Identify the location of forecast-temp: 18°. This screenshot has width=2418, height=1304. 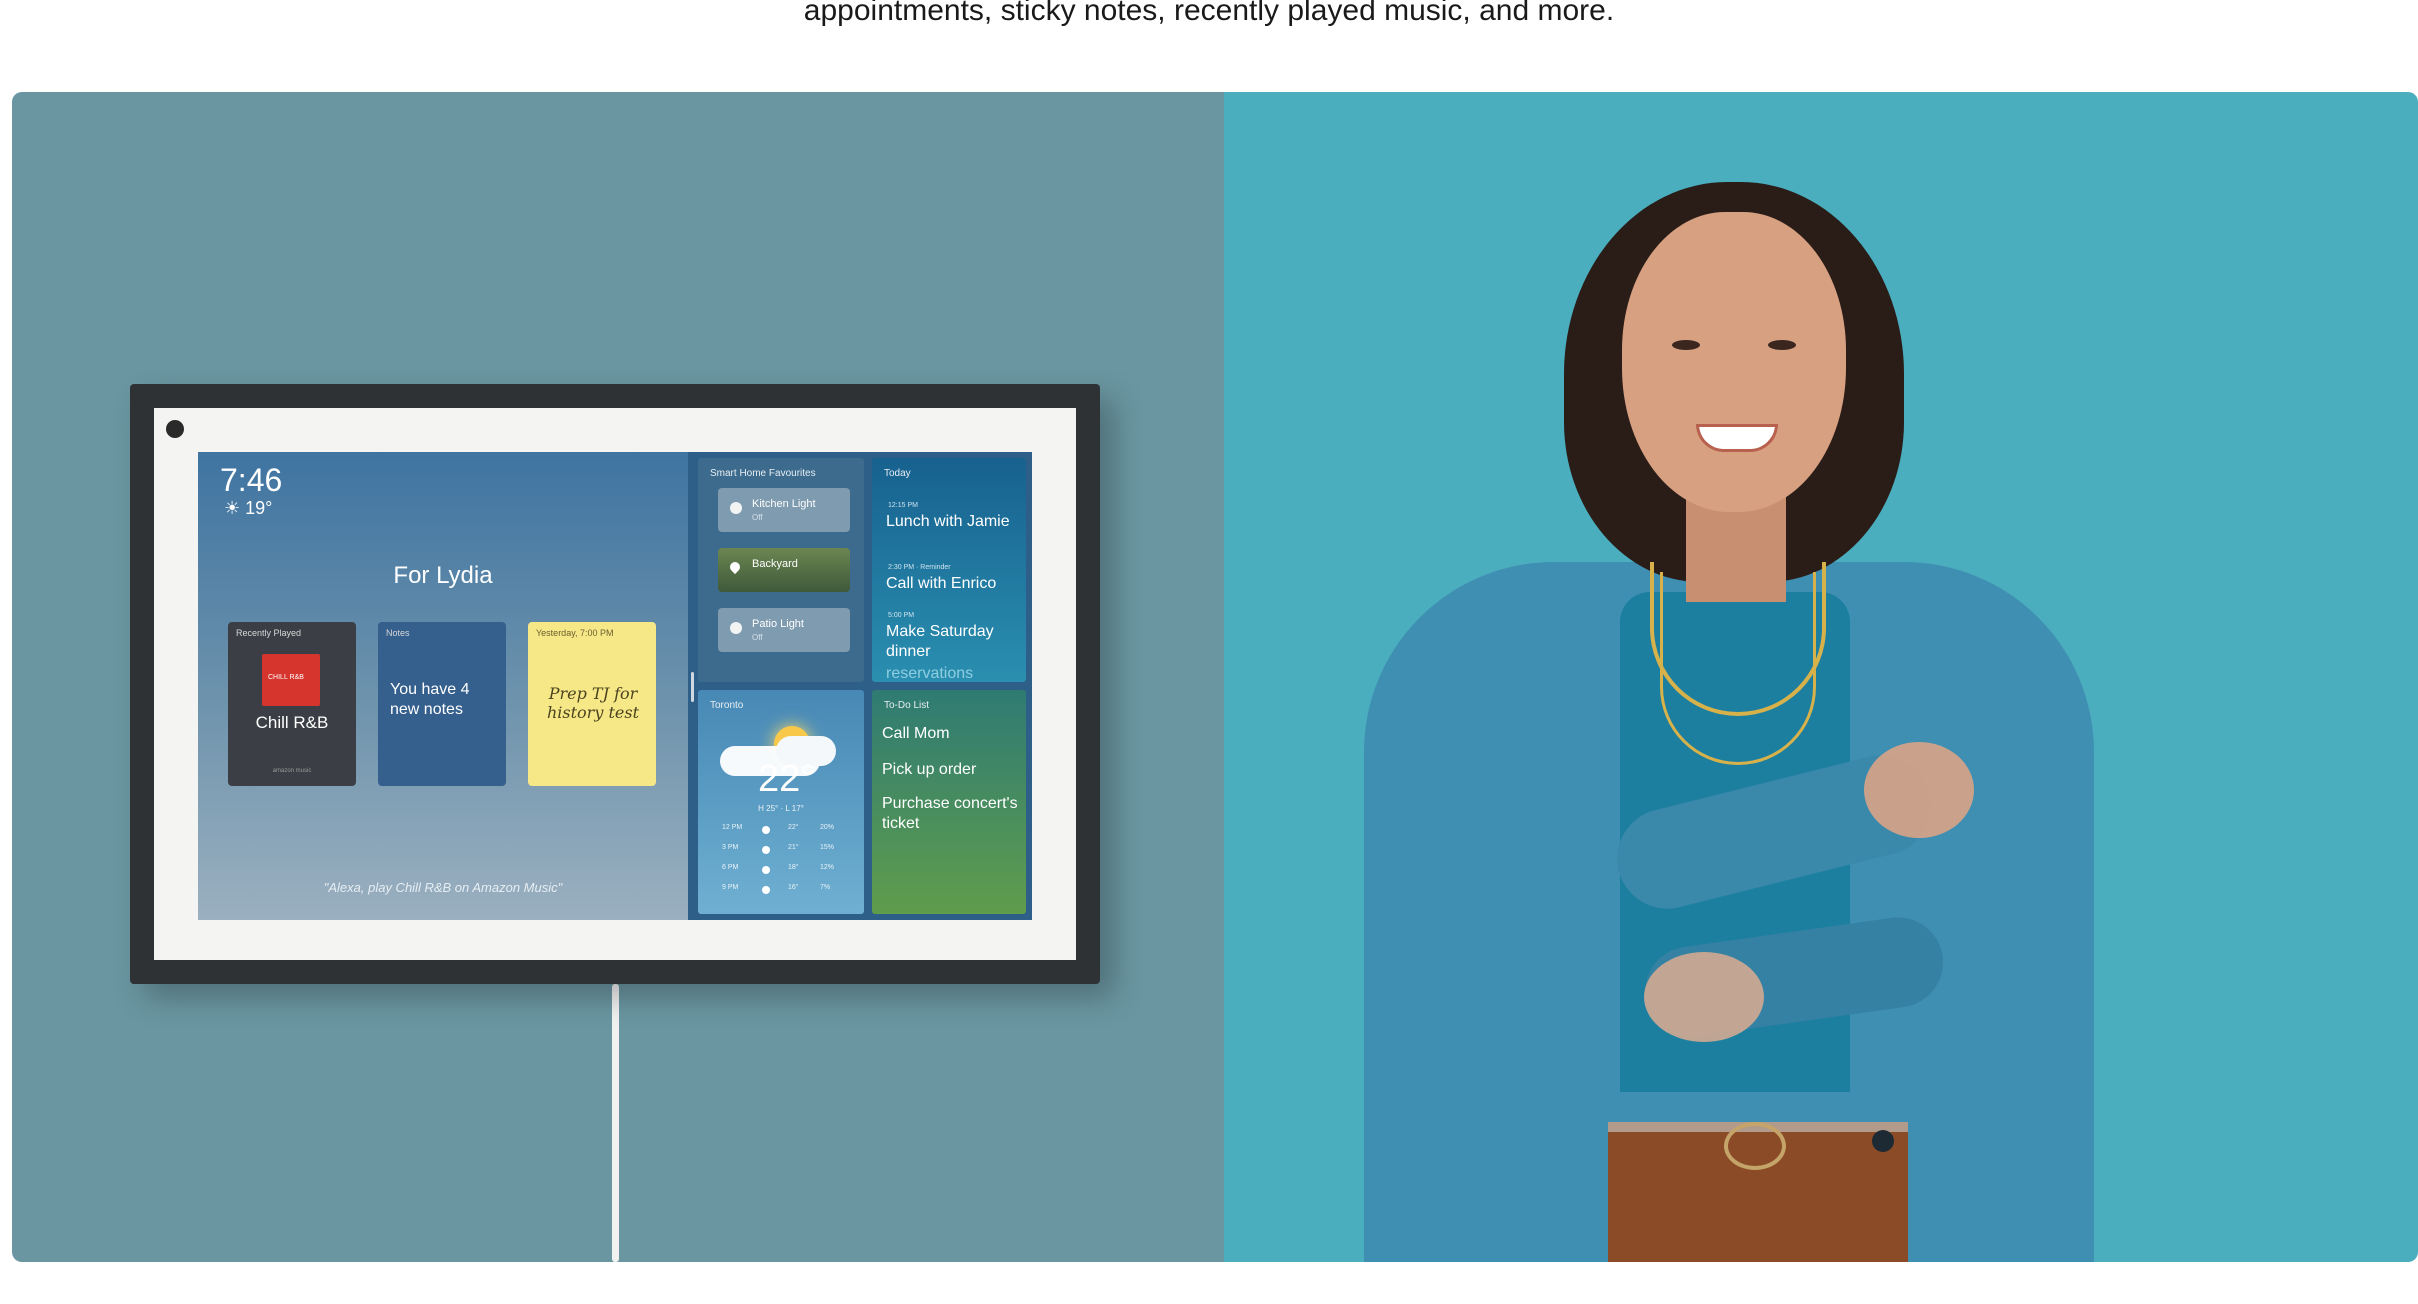
(793, 867).